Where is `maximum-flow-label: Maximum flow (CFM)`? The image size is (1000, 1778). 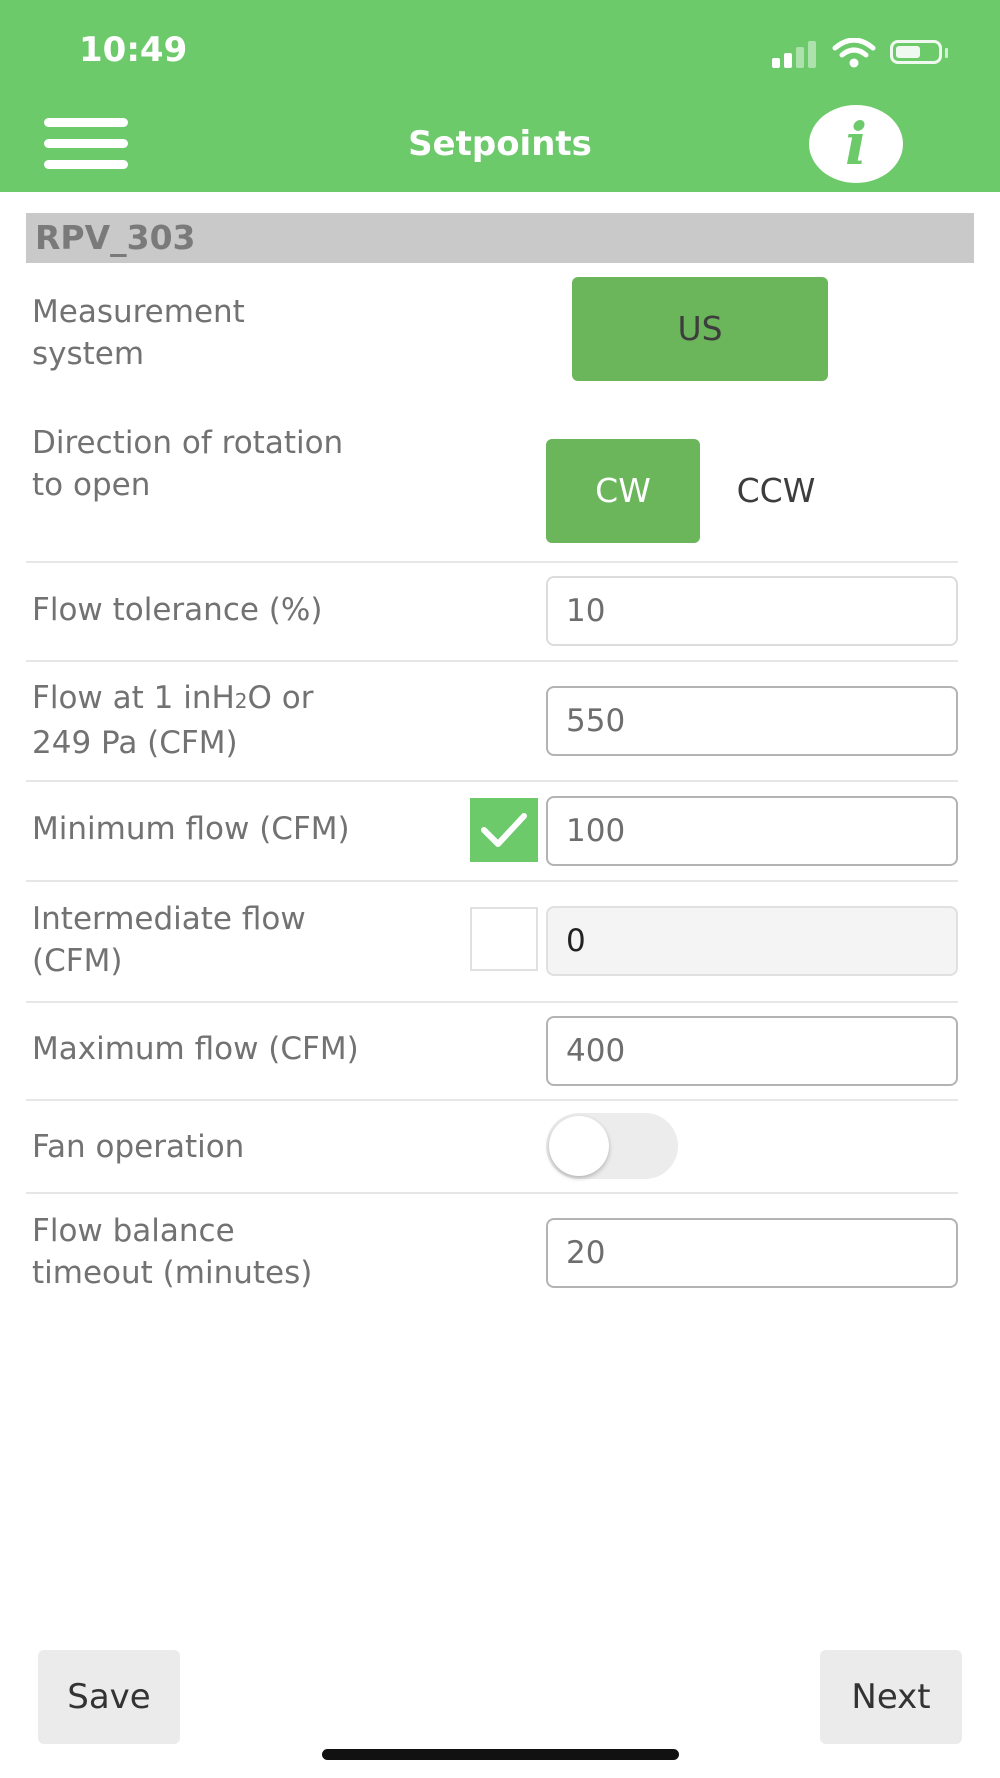 maximum-flow-label: Maximum flow (CFM) is located at coordinates (195, 1049).